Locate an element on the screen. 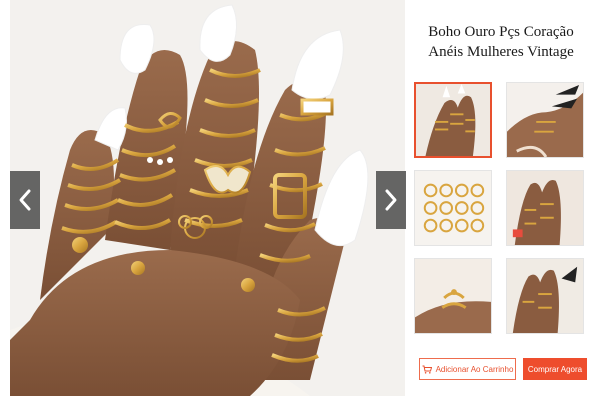 Image resolution: width=600 pixels, height=400 pixels. thumbnail-4-image is located at coordinates (545, 208).